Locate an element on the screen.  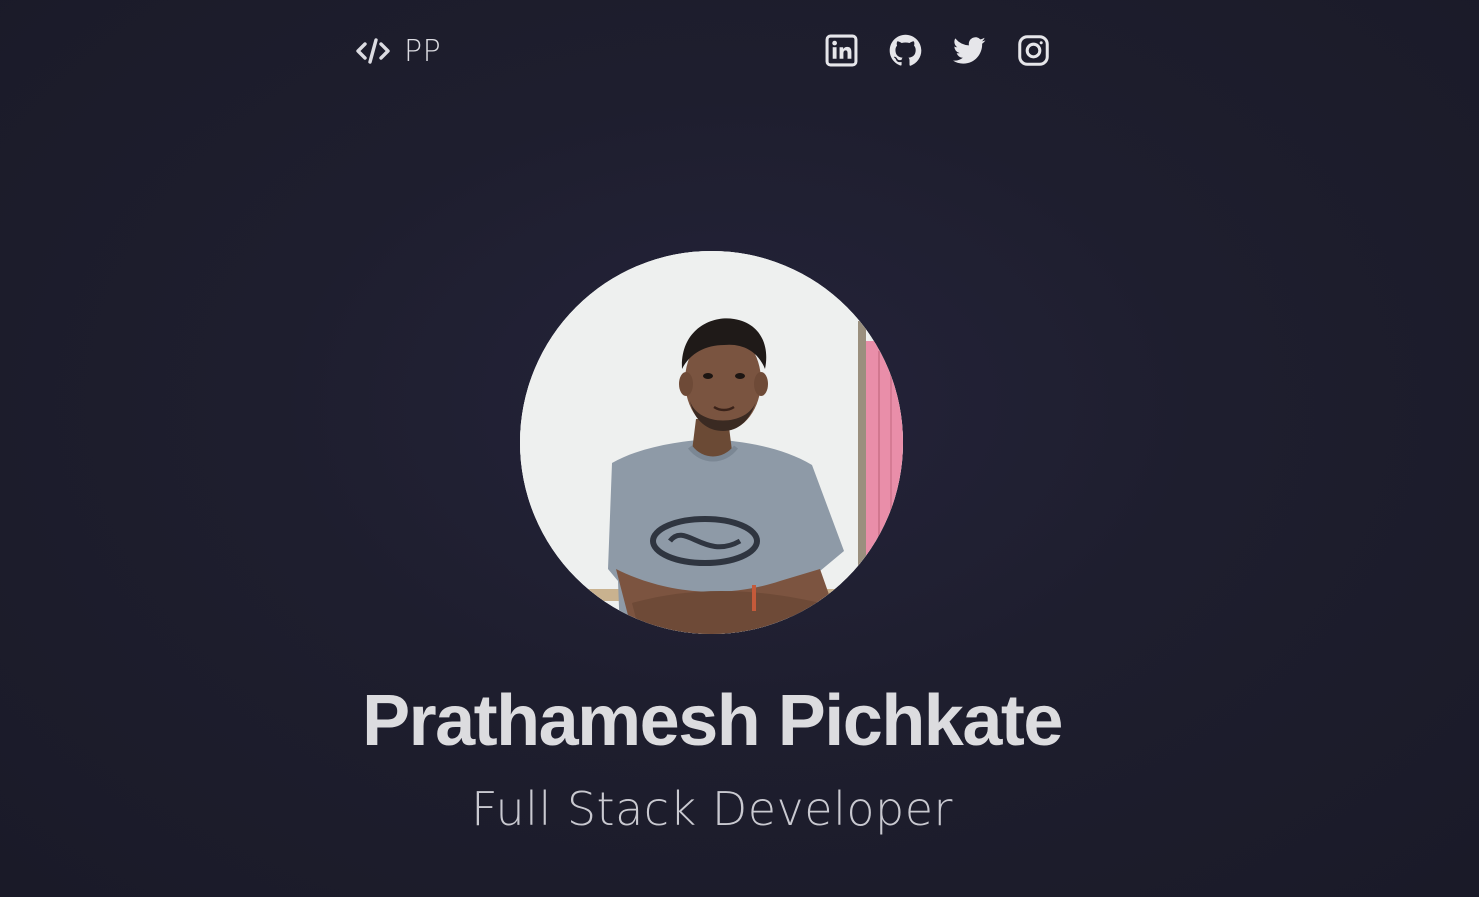
instagram-link is located at coordinates (1033, 50).